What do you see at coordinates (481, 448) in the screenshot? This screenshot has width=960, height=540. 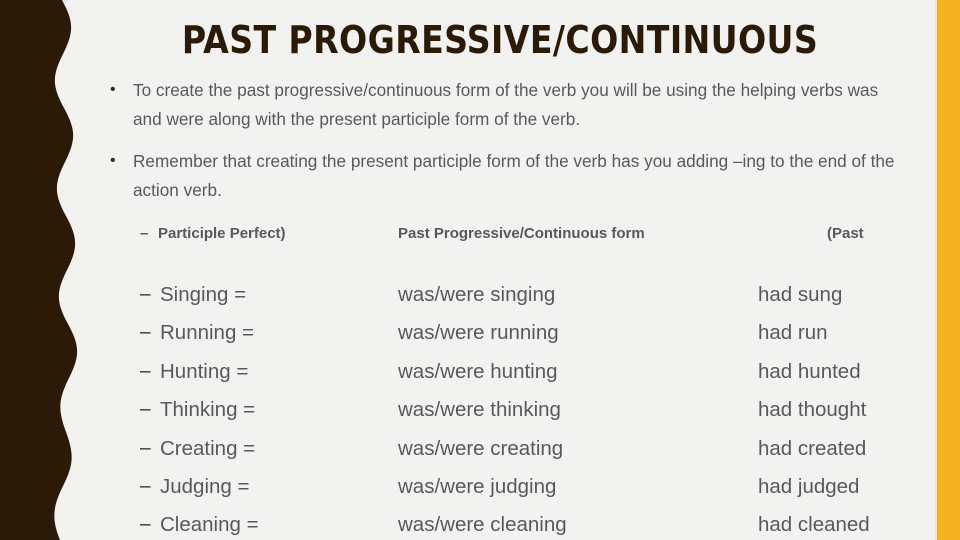 I see `cell-progressive: was/were creating` at bounding box center [481, 448].